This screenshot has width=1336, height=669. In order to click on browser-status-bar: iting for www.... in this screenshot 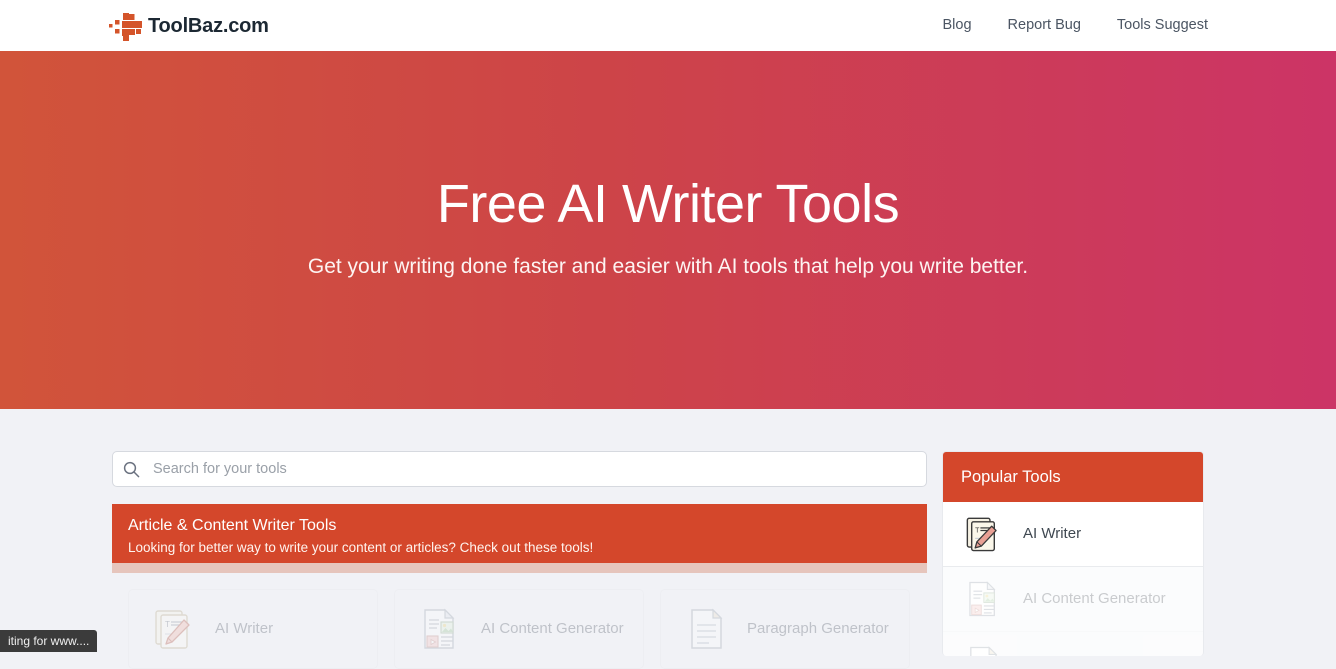, I will do `click(49, 641)`.